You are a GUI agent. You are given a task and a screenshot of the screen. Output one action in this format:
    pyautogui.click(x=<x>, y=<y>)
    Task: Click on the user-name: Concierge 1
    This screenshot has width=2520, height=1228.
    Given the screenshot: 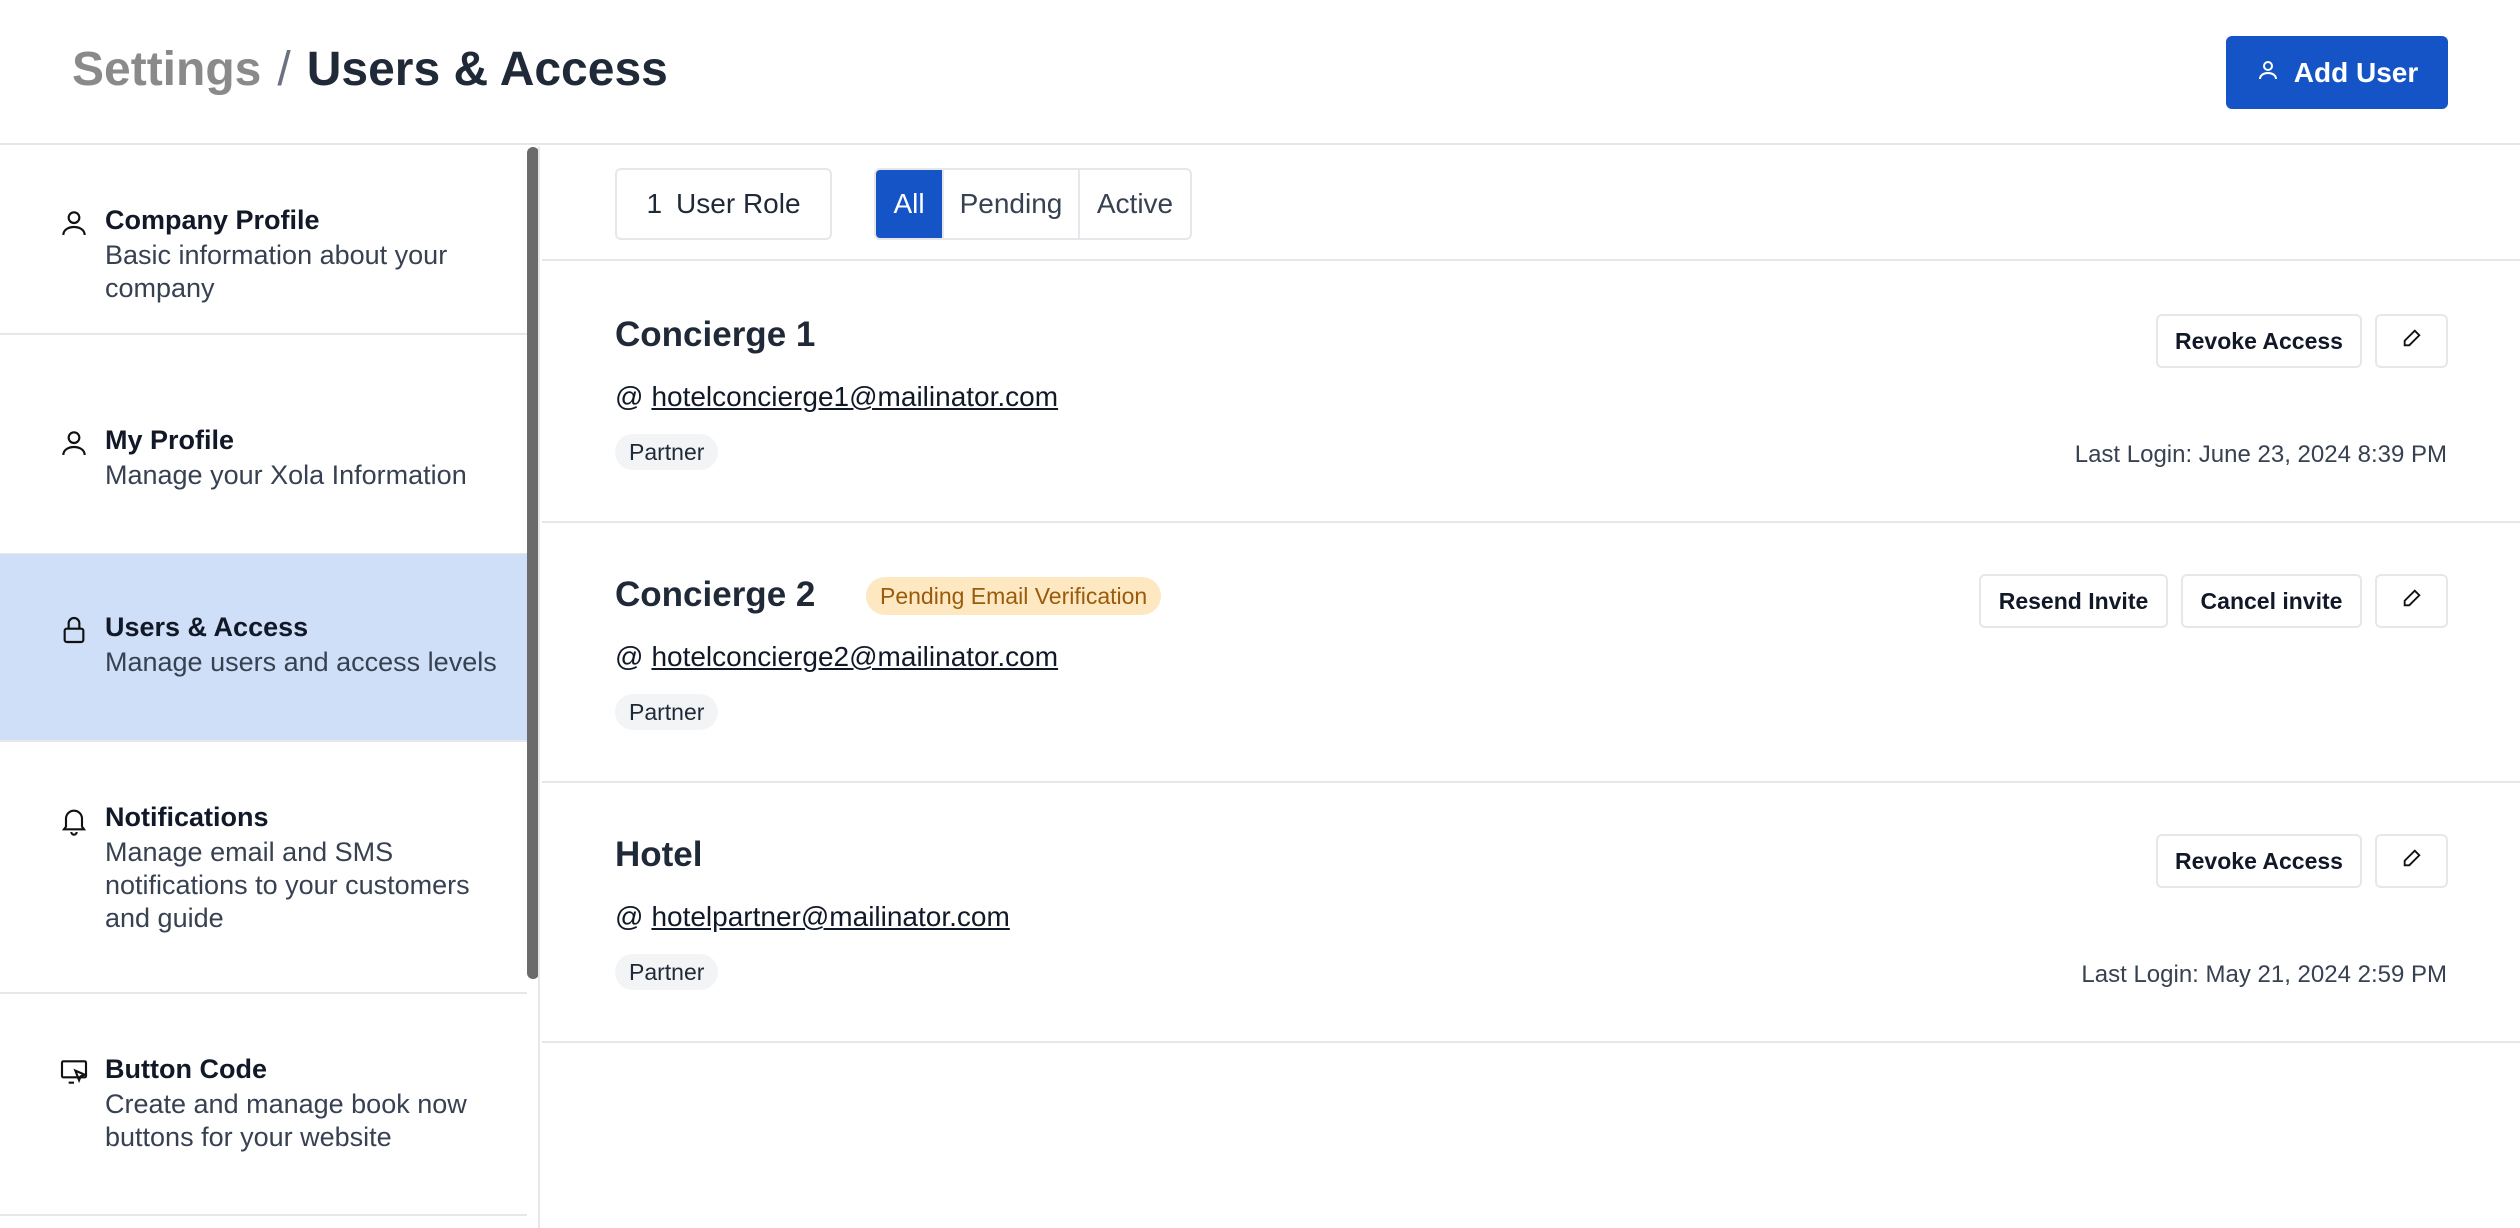 What is the action you would take?
    pyautogui.click(x=715, y=334)
    